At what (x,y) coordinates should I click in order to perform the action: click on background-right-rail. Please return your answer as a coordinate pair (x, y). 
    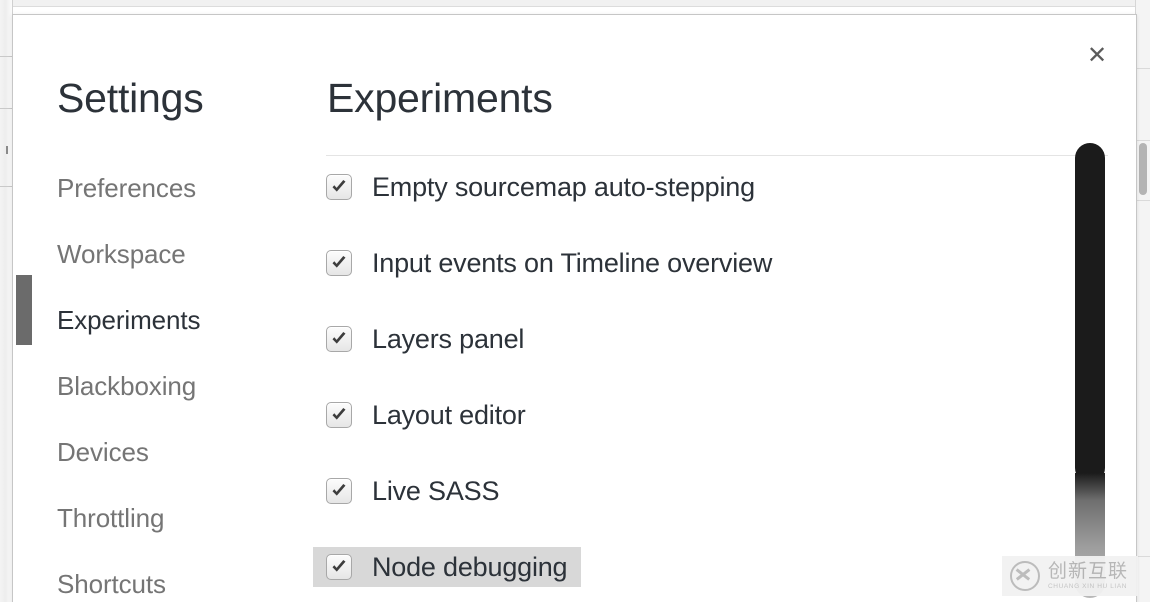
    Looking at the image, I should click on (1142, 301).